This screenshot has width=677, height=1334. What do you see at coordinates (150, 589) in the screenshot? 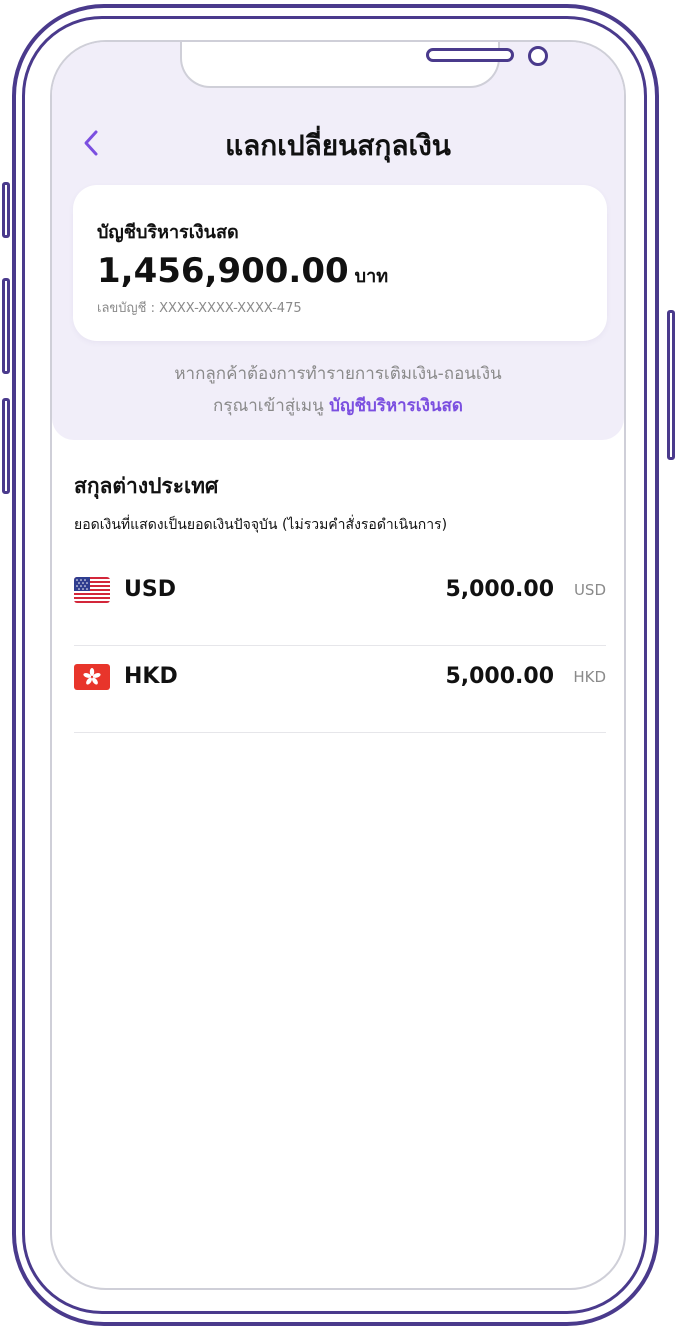
I see `currency-code: USD` at bounding box center [150, 589].